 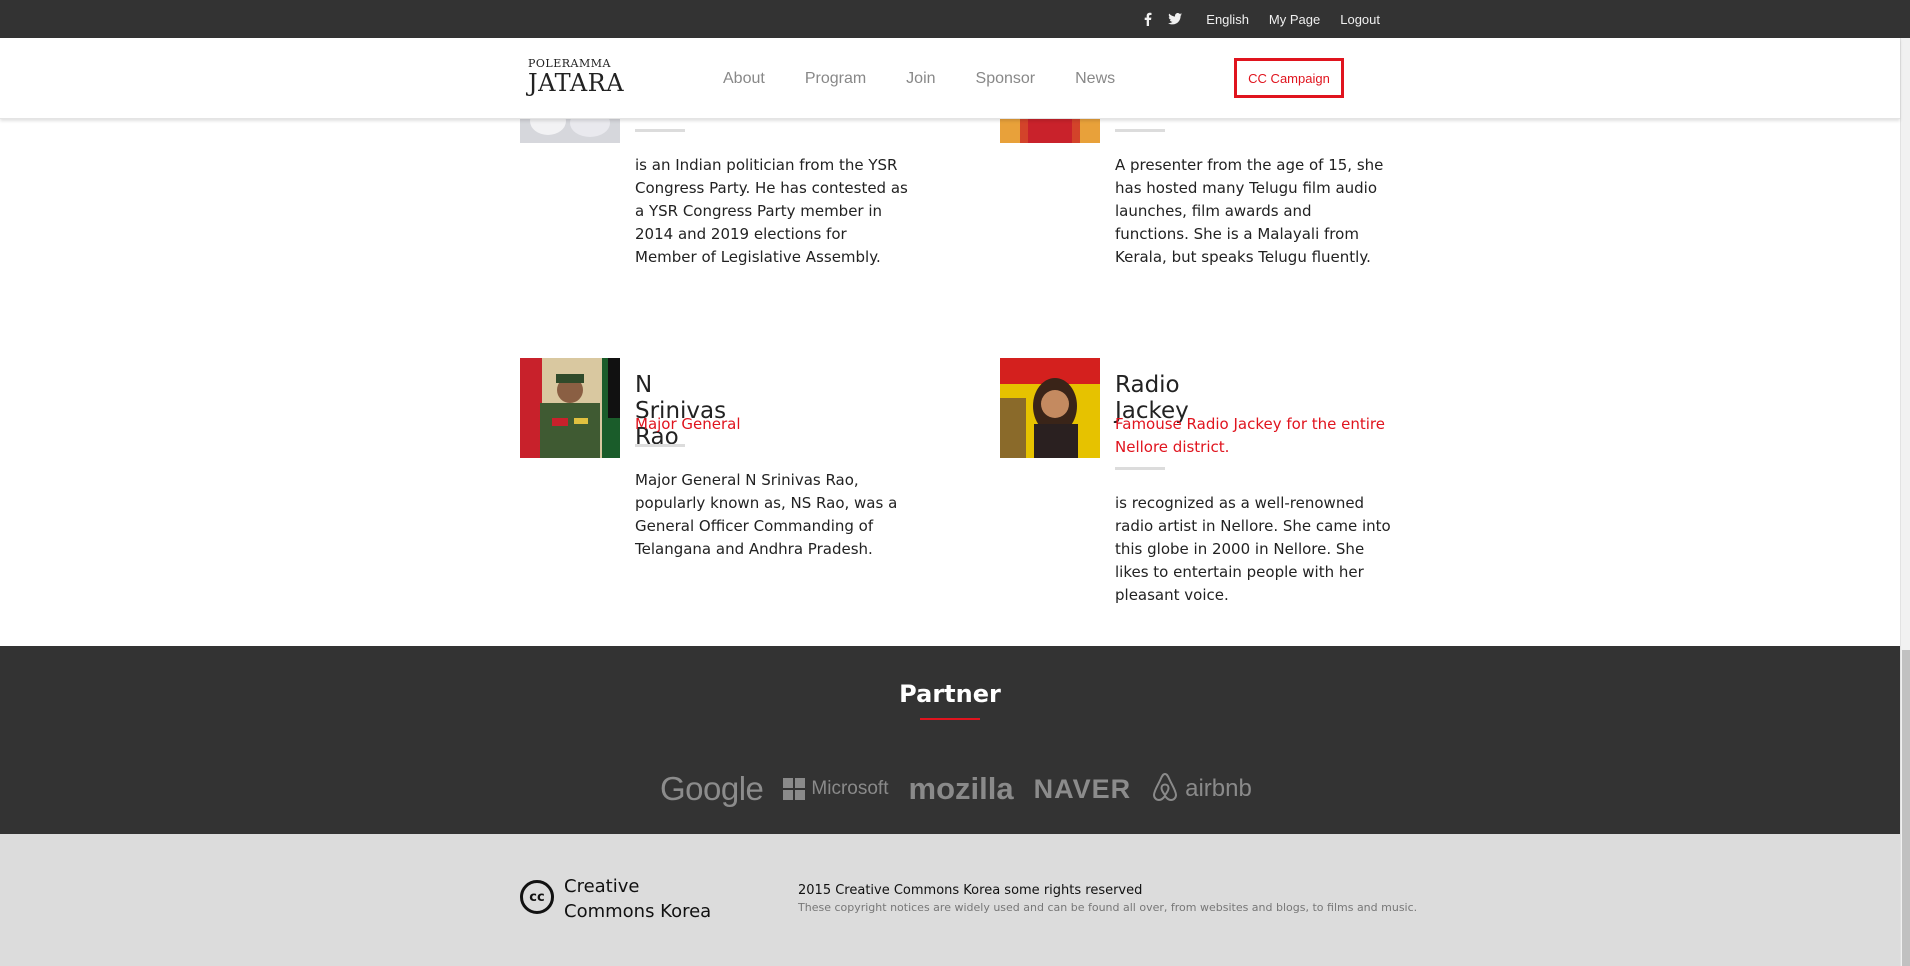 What do you see at coordinates (1006, 79) in the screenshot?
I see `nav-sponsor: Sponsor` at bounding box center [1006, 79].